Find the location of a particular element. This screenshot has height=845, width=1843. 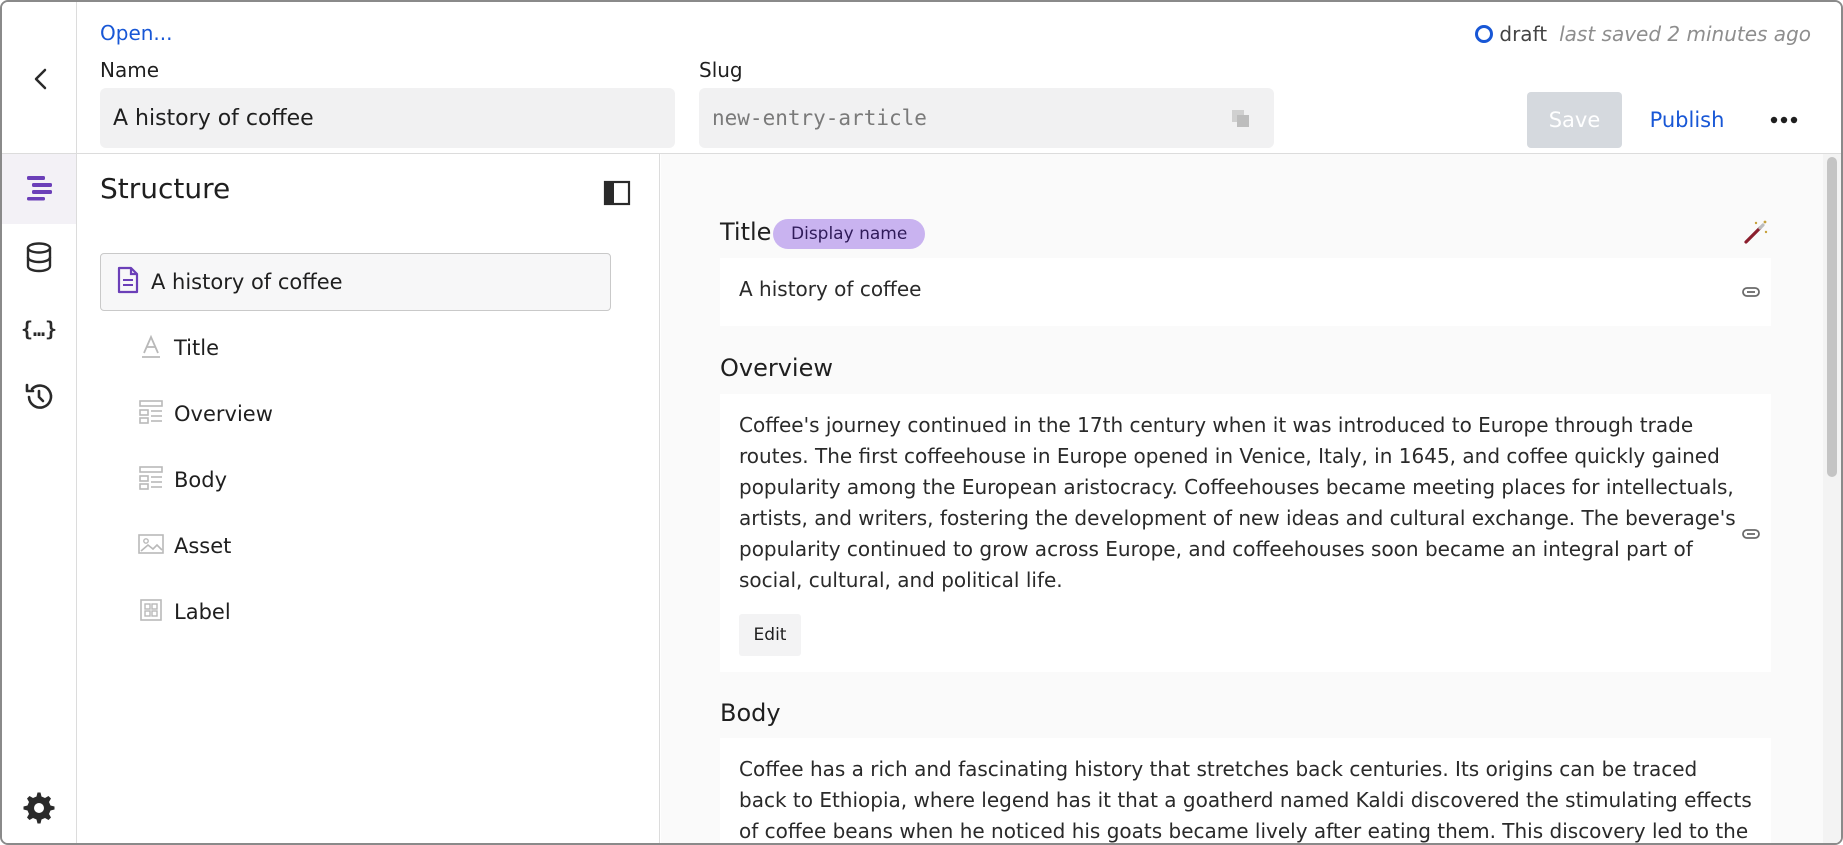

name-input is located at coordinates (387, 118).